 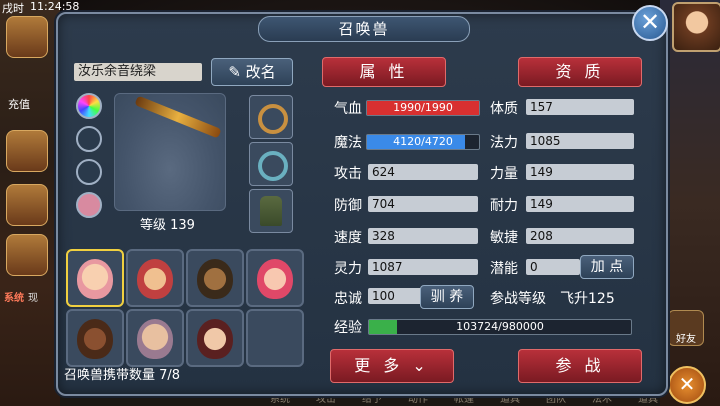 I want to click on system-message: 系统现, so click(x=21, y=296).